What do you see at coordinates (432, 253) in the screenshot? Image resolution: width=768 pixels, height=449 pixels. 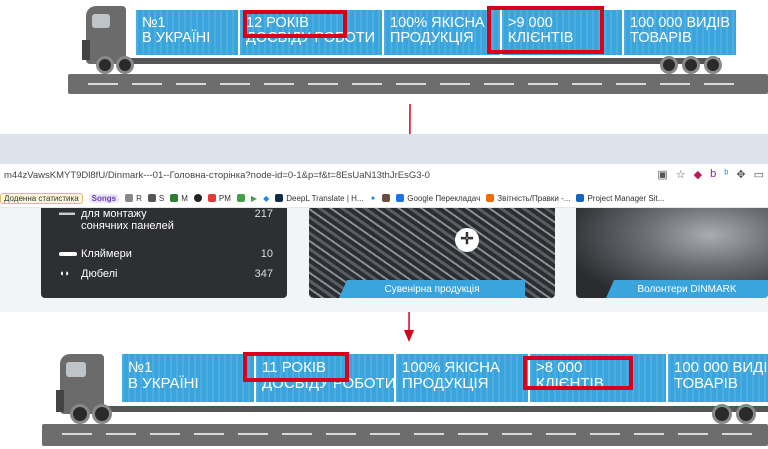 I see `card-souvenirs: Сувенірна продукція` at bounding box center [432, 253].